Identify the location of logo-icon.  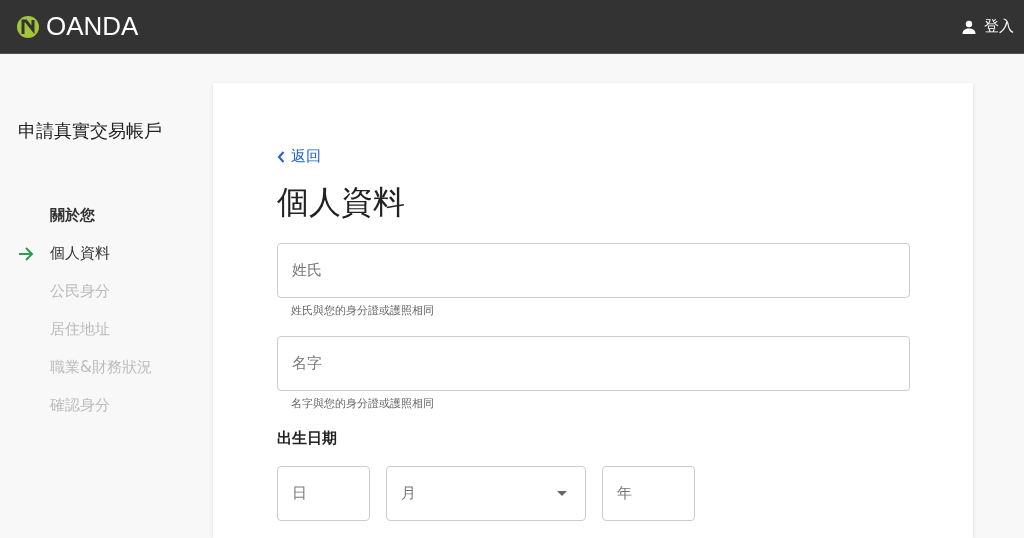
(28, 26).